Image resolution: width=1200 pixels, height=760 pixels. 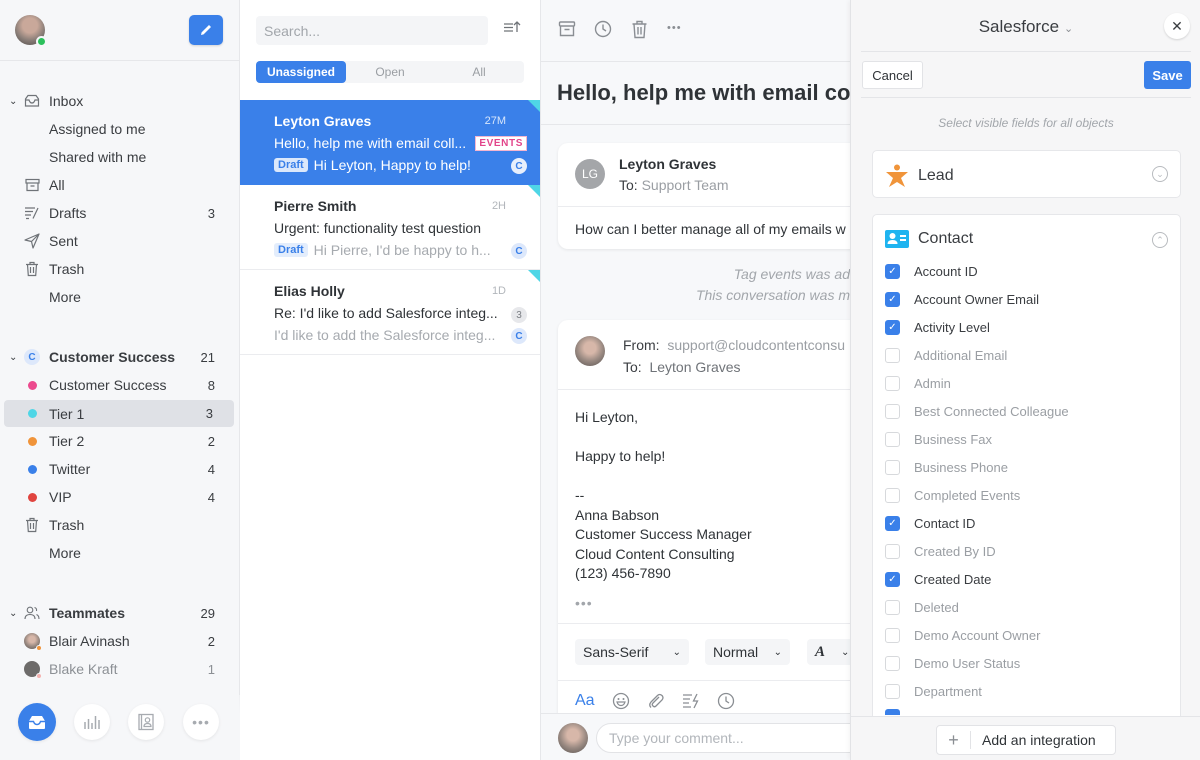 What do you see at coordinates (828, 652) in the screenshot?
I see `text-style-select: A ⌄` at bounding box center [828, 652].